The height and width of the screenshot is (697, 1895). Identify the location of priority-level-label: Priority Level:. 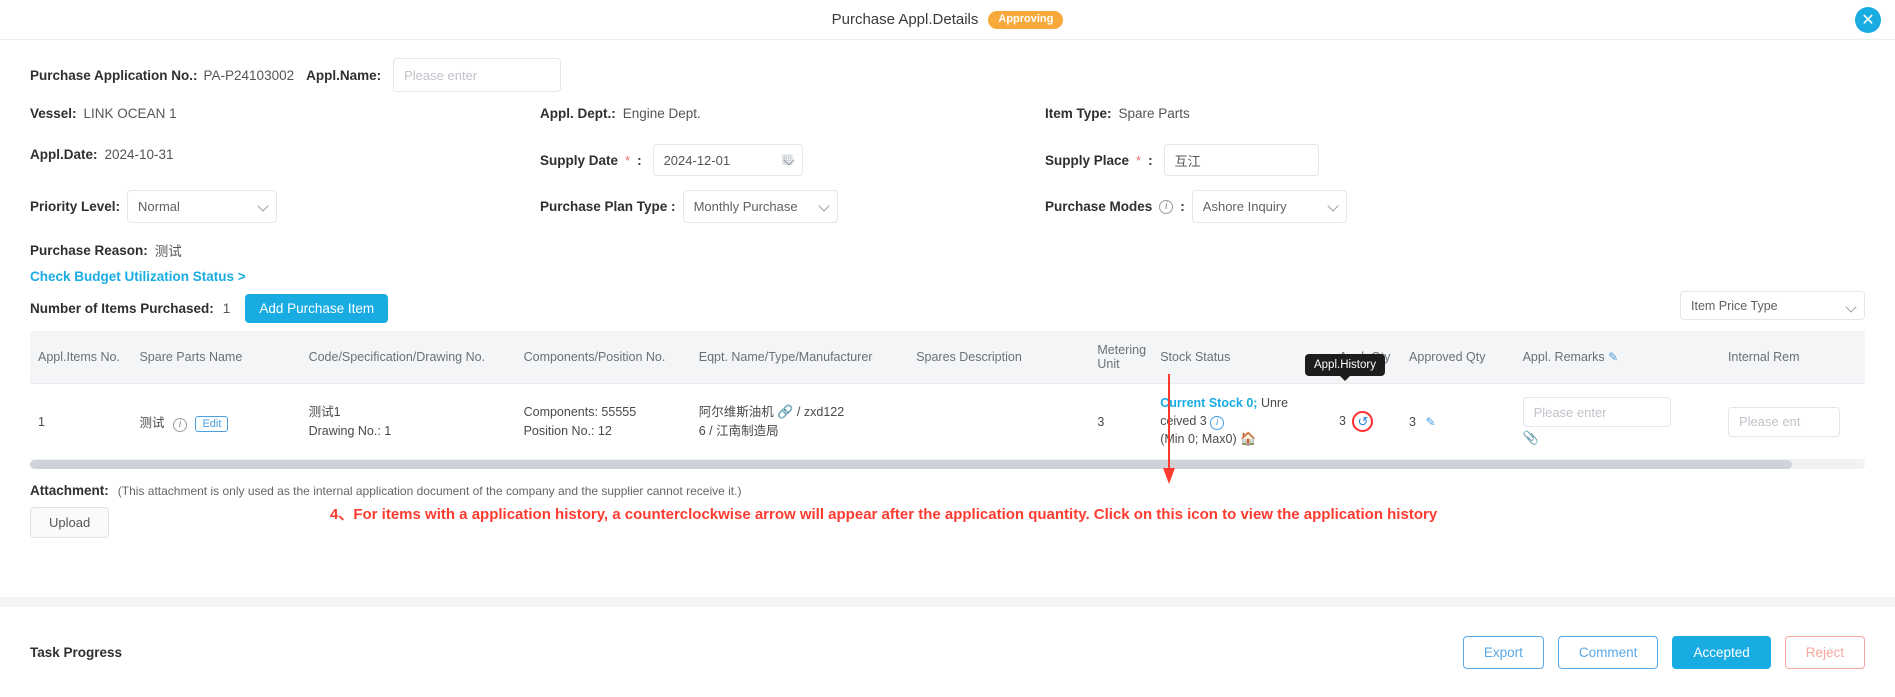
(75, 206).